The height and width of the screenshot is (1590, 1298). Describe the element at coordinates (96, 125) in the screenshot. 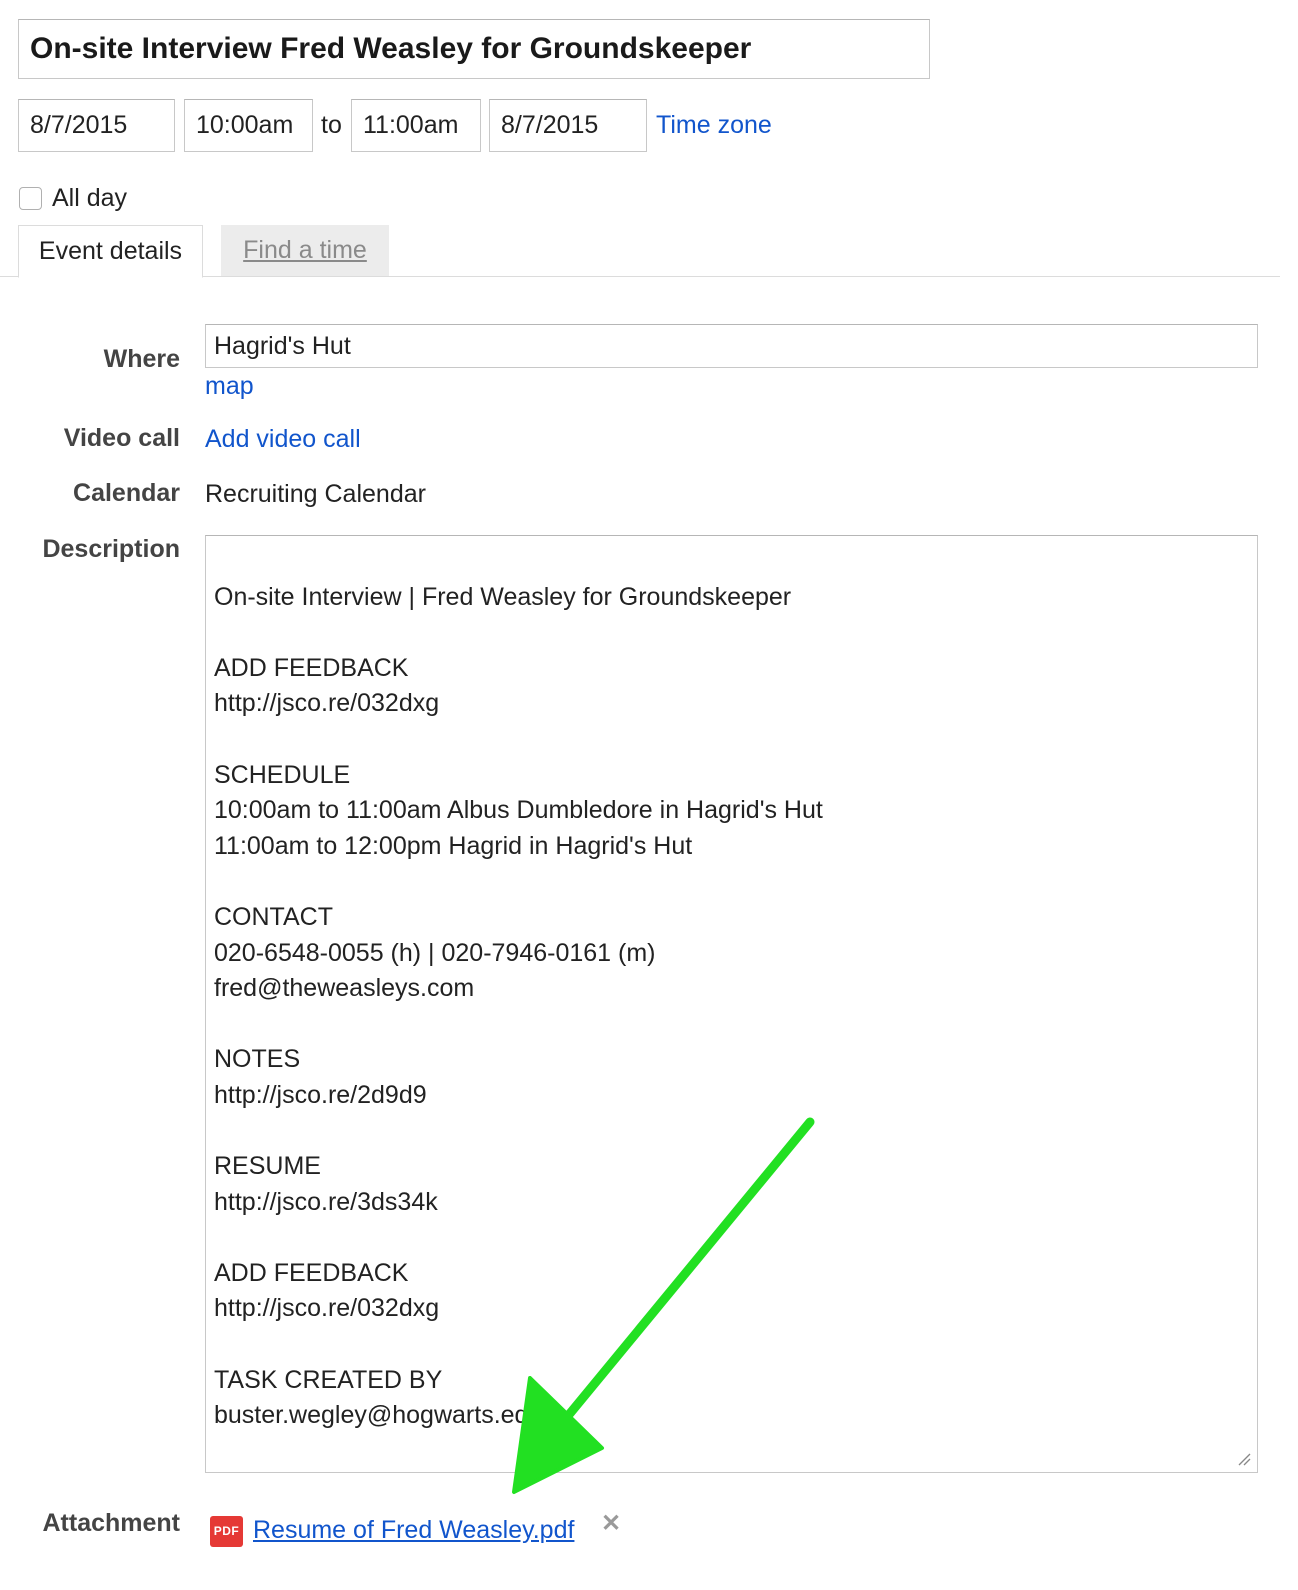

I see `start-date-field: 8/7/2015` at that location.